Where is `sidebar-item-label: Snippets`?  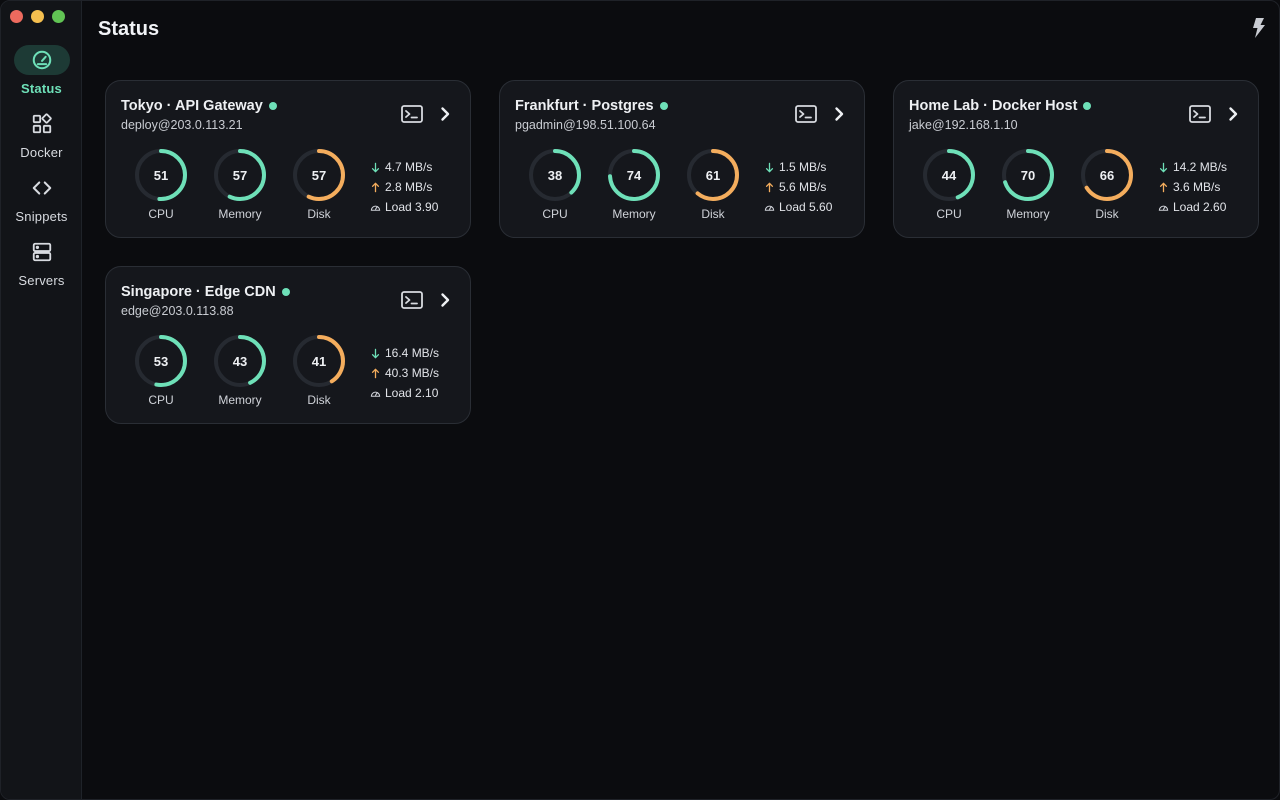 sidebar-item-label: Snippets is located at coordinates (41, 216).